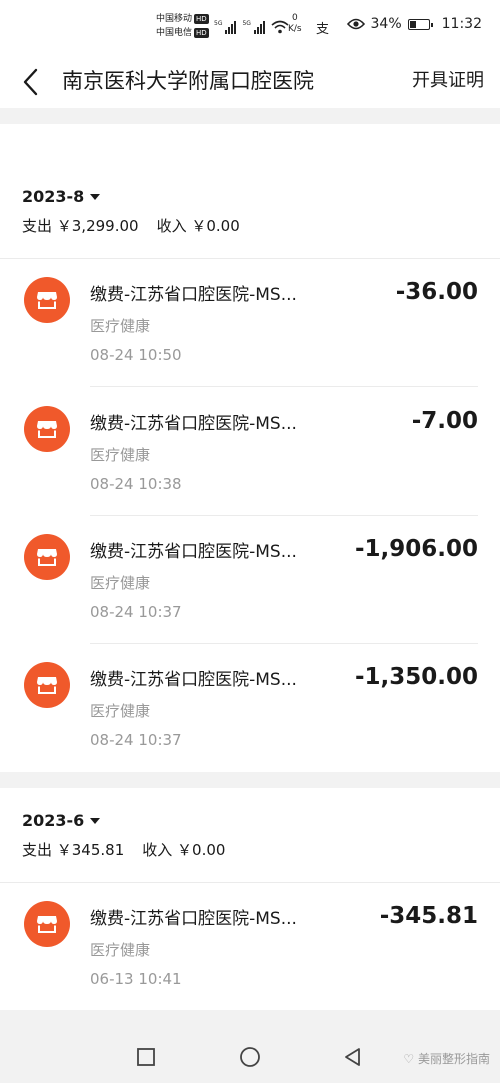 Image resolution: width=500 pixels, height=1083 pixels. I want to click on month-summary: 支出 ￥345.81 收入 ￥0.00, so click(123, 850).